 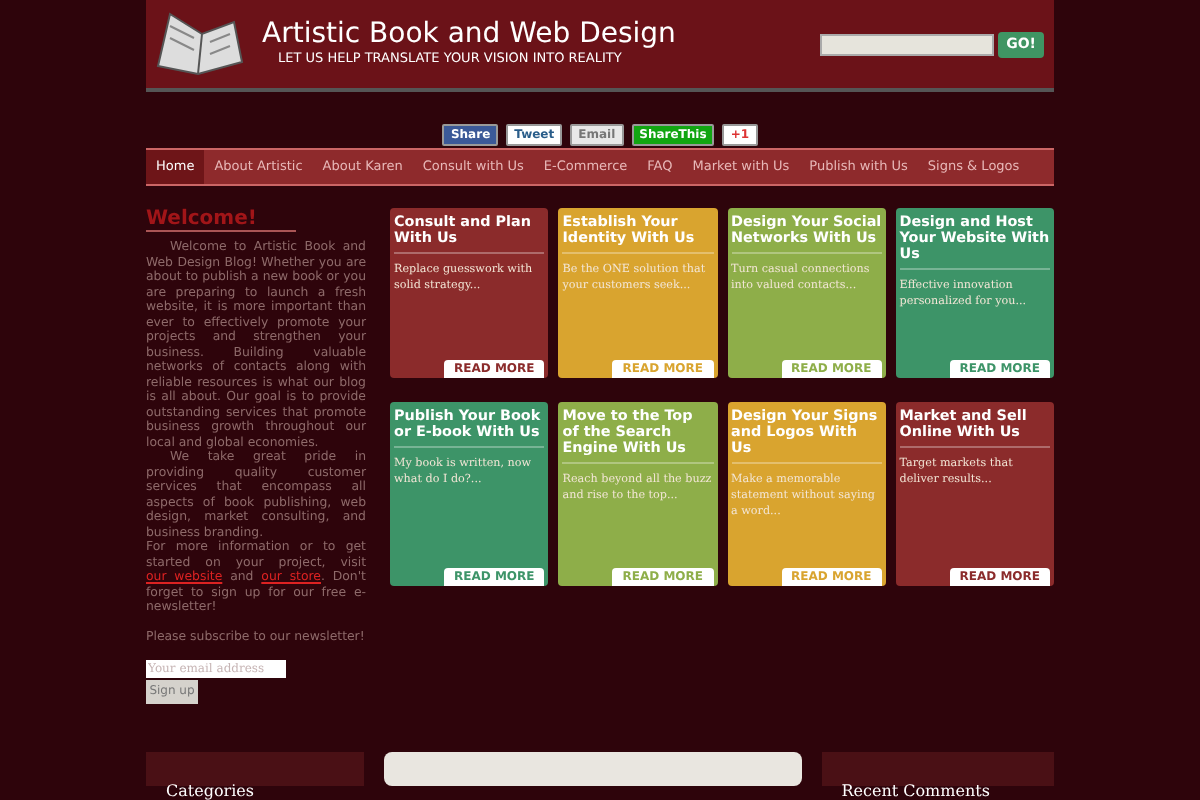 What do you see at coordinates (210, 791) in the screenshot?
I see `panel-heading: Categories` at bounding box center [210, 791].